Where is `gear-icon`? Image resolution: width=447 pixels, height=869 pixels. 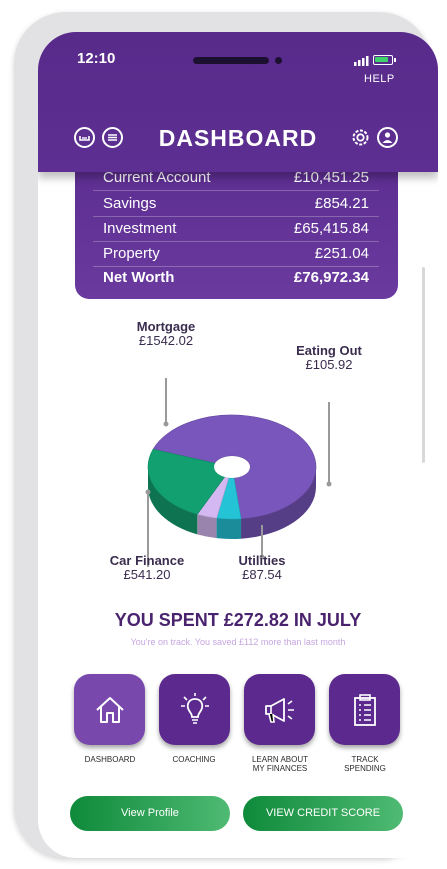
gear-icon is located at coordinates (360, 137).